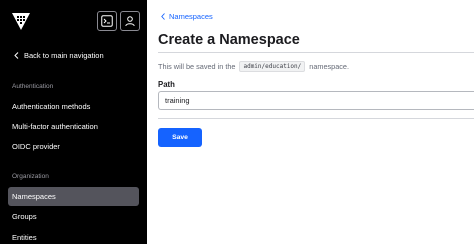  I want to click on sidebar-item-label: Namespaces, so click(34, 196).